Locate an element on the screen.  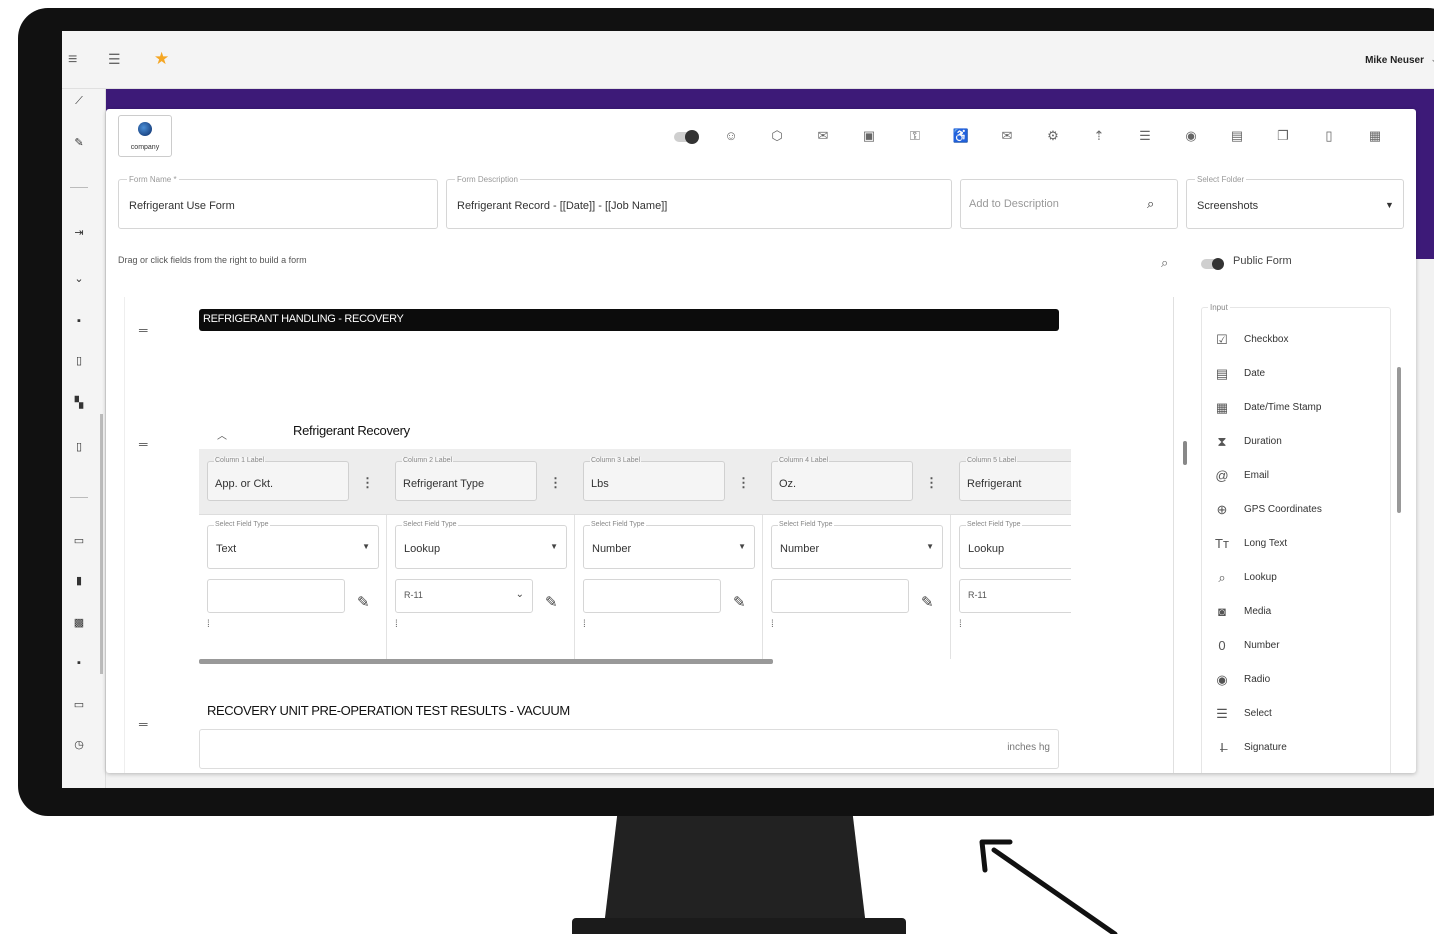
image-file-icon: ▤ is located at coordinates (1237, 136).